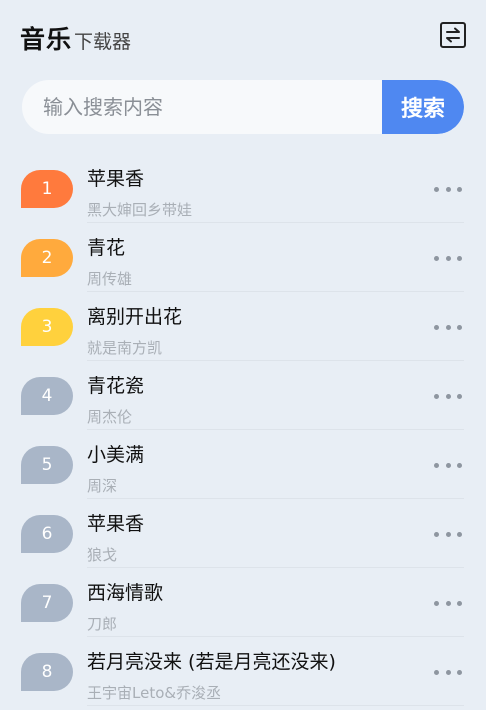 This screenshot has height=710, width=486. Describe the element at coordinates (47, 534) in the screenshot. I see `rank-badge: 6` at that location.